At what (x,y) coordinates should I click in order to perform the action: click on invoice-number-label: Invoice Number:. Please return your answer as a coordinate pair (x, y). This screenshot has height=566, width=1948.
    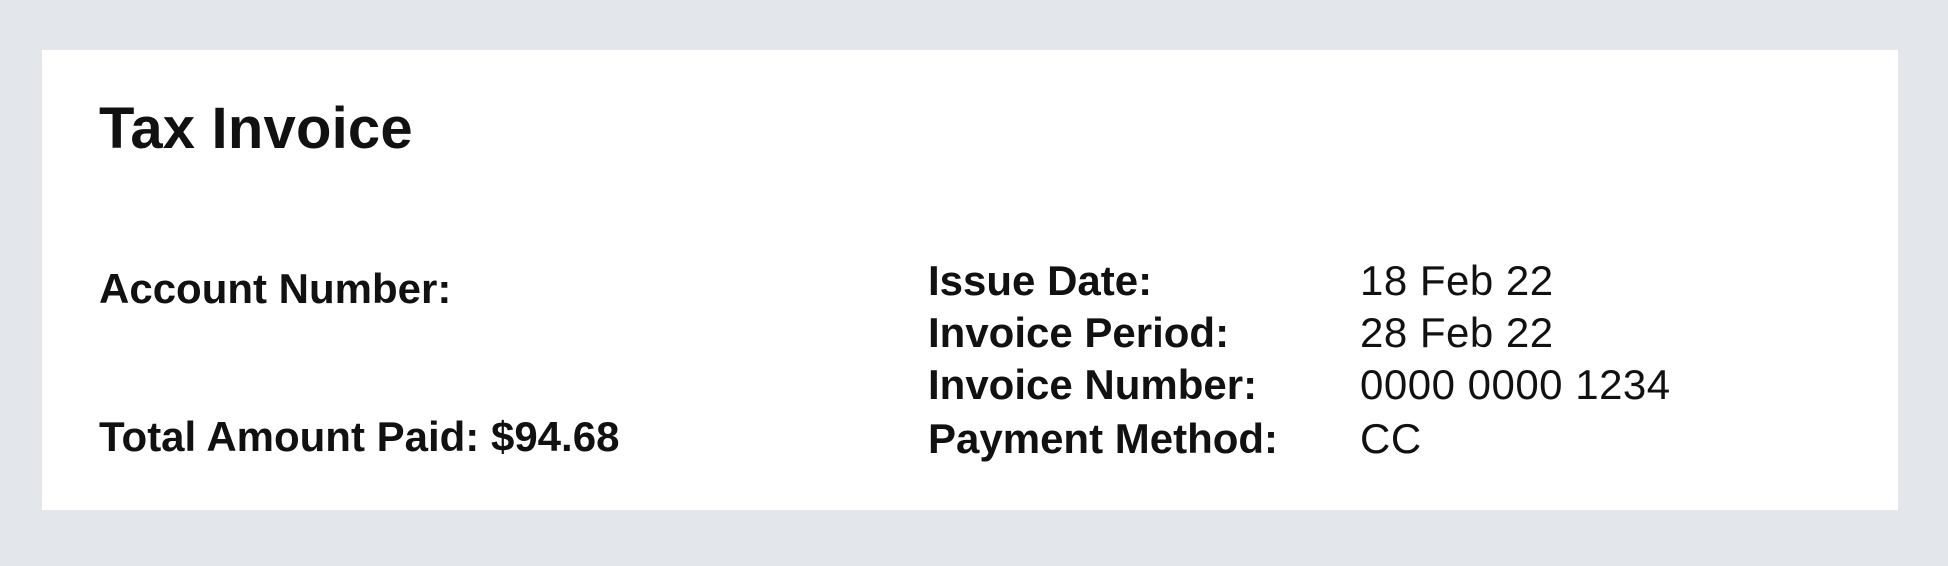
    Looking at the image, I should click on (1093, 384).